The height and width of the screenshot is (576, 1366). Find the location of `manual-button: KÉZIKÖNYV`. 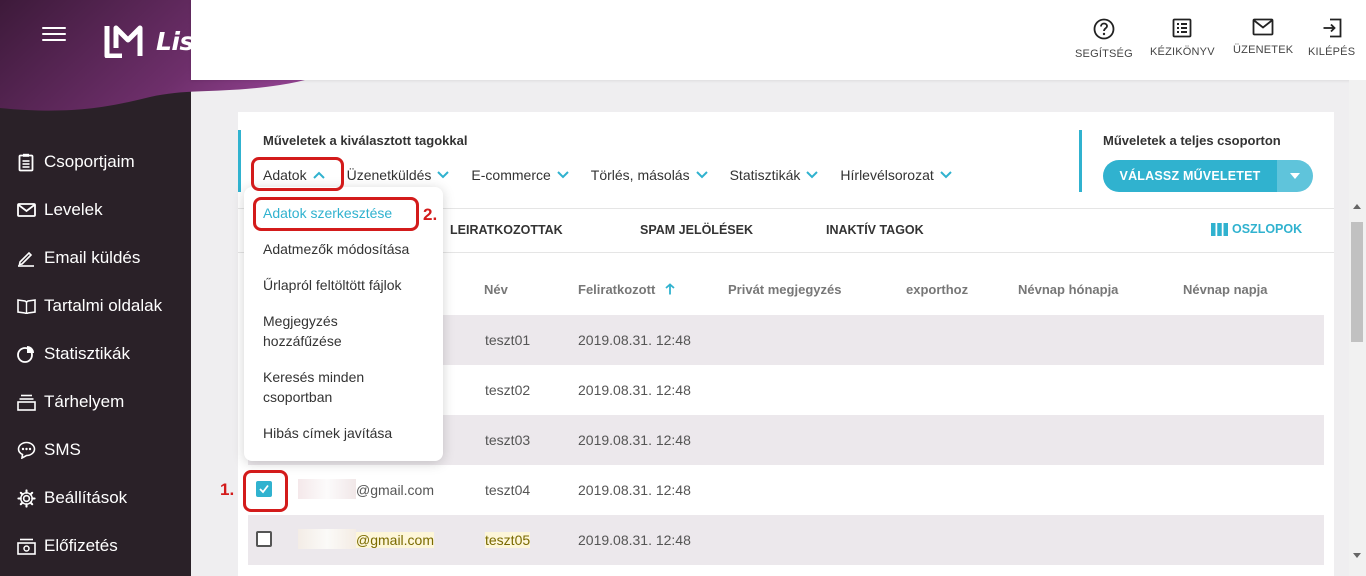

manual-button: KÉZIKÖNYV is located at coordinates (1182, 39).